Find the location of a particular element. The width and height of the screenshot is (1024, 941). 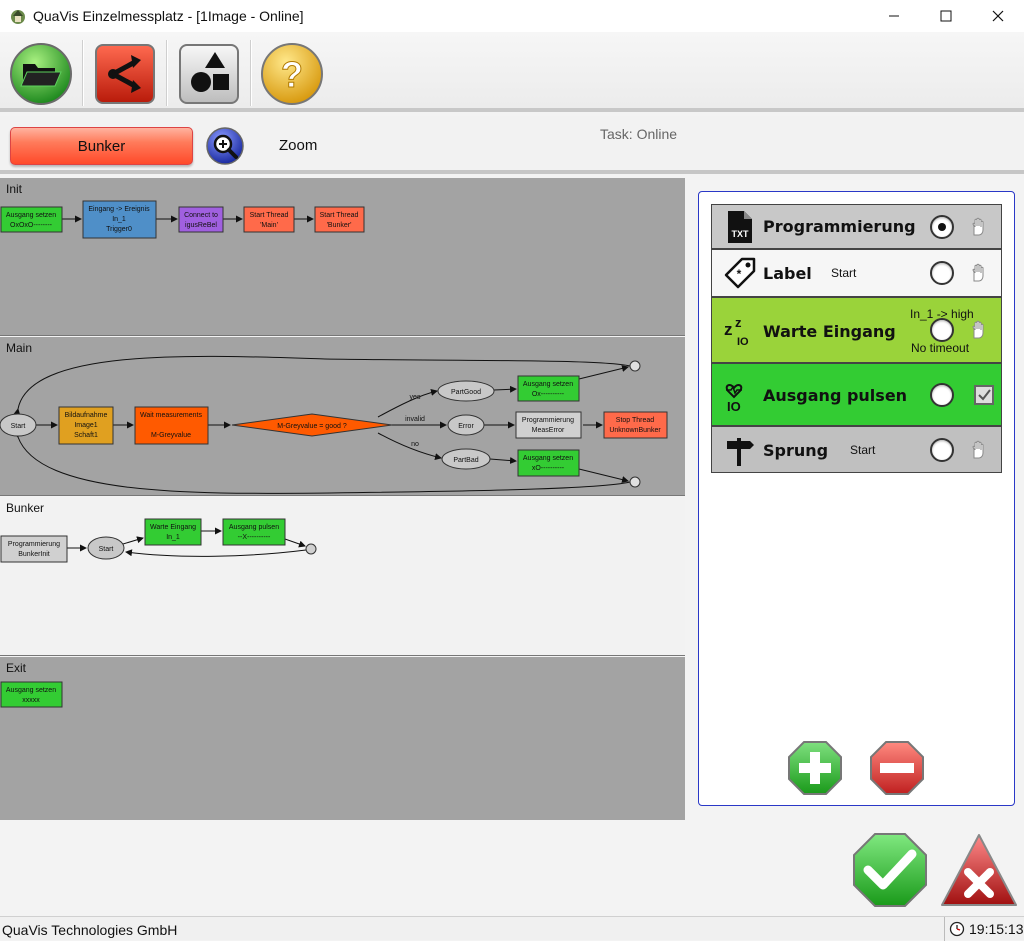

bunker-node-output-pulse: Ausgang pulsen --X---------- is located at coordinates (254, 532).